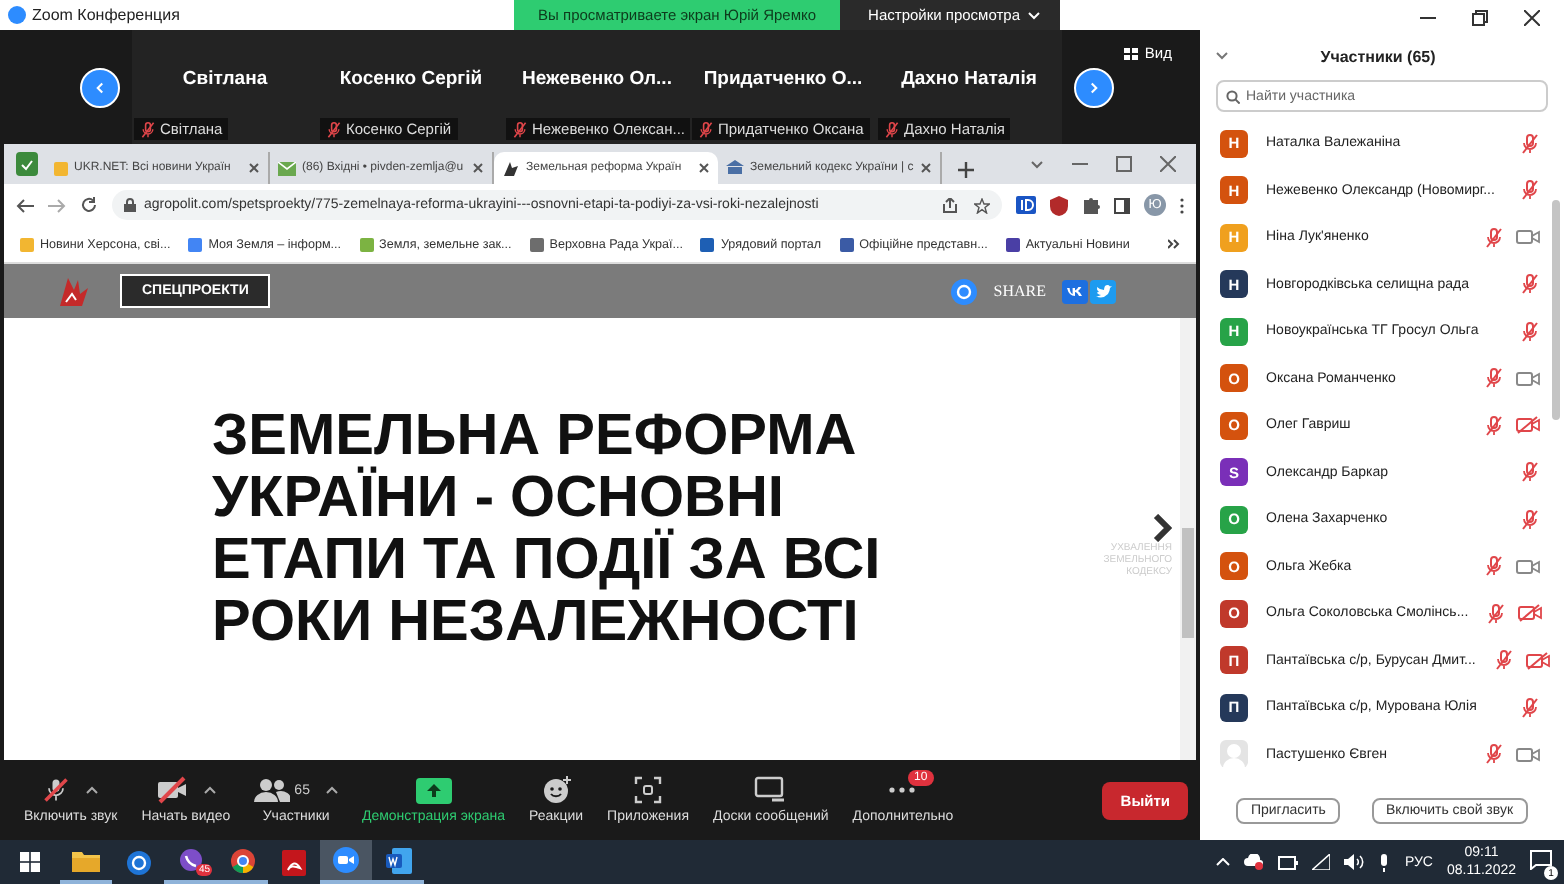 The width and height of the screenshot is (1564, 884). Describe the element at coordinates (511, 168) in the screenshot. I see `hand-logo-icon` at that location.